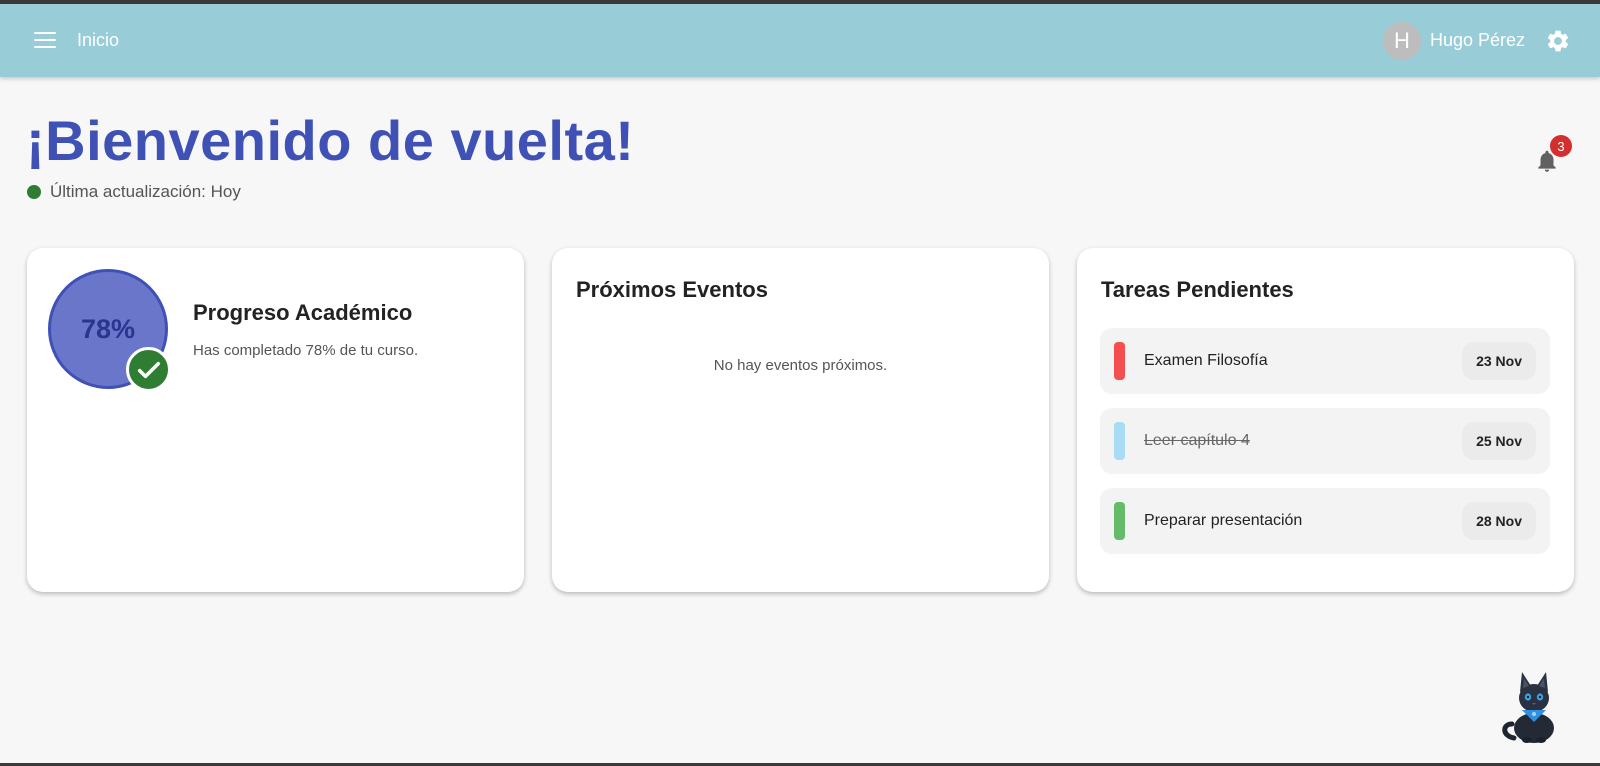  What do you see at coordinates (672, 289) in the screenshot?
I see `events-title: Próximos Eventos` at bounding box center [672, 289].